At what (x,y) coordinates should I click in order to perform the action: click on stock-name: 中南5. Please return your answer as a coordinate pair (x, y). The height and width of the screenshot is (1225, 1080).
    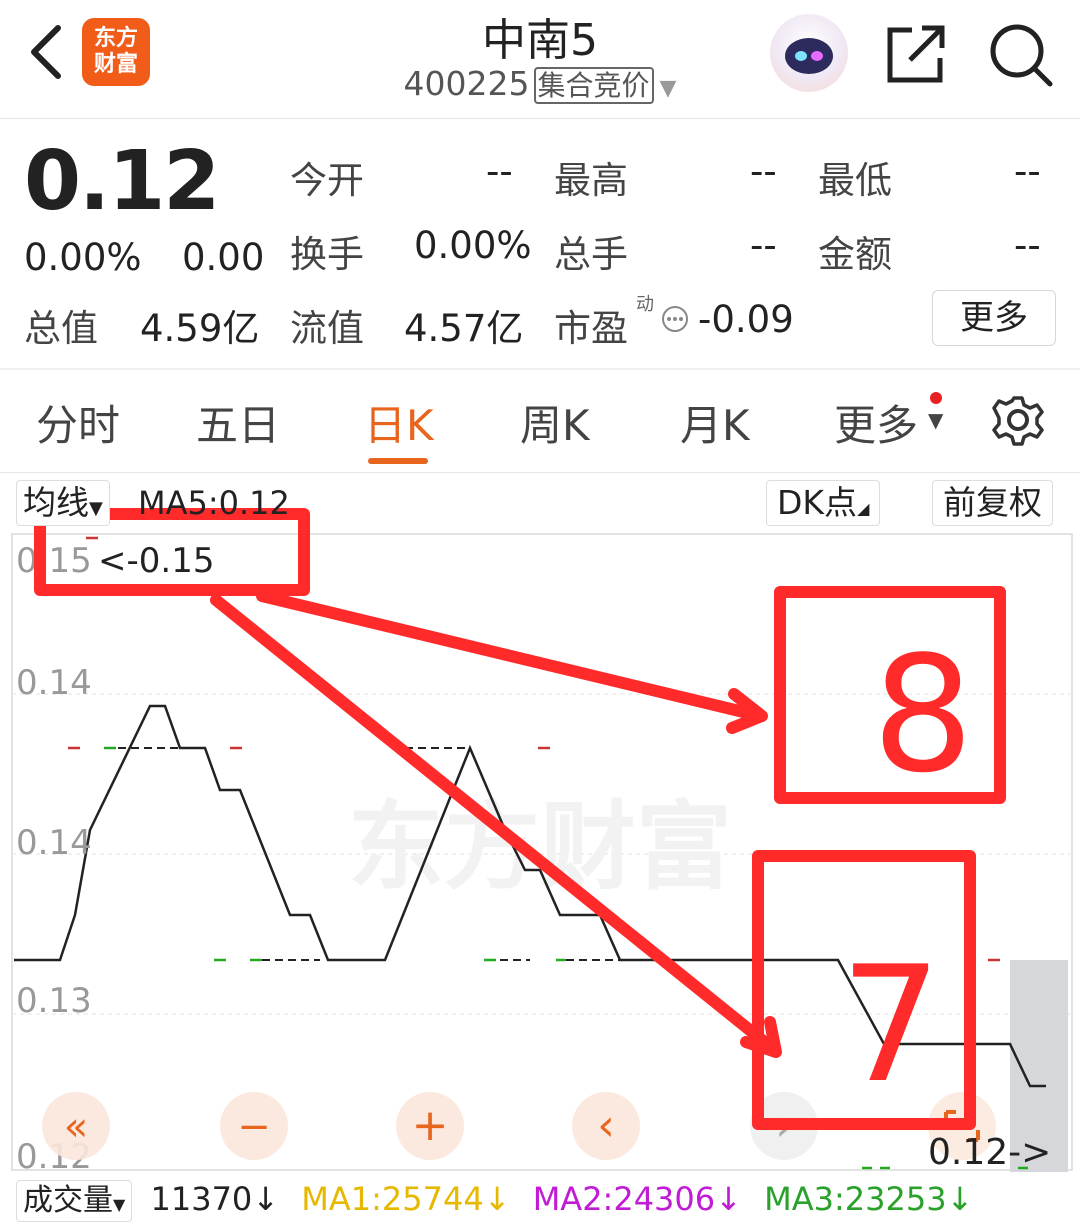
    Looking at the image, I should click on (540, 40).